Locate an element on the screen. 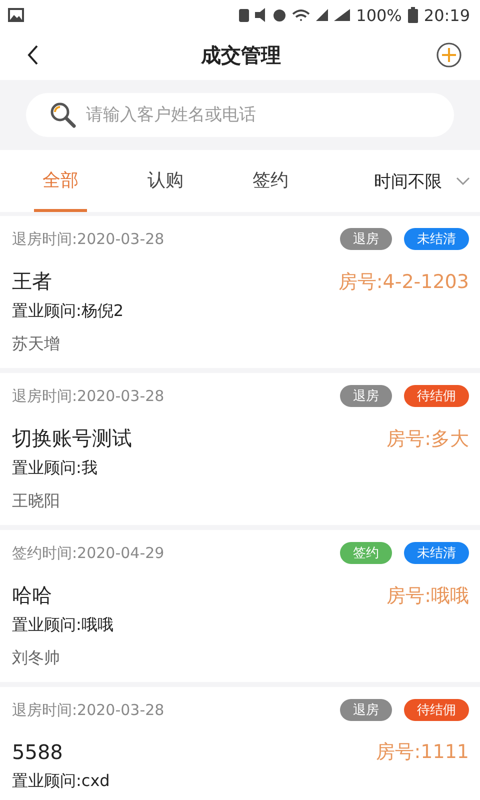  battery-level: 100% is located at coordinates (379, 15).